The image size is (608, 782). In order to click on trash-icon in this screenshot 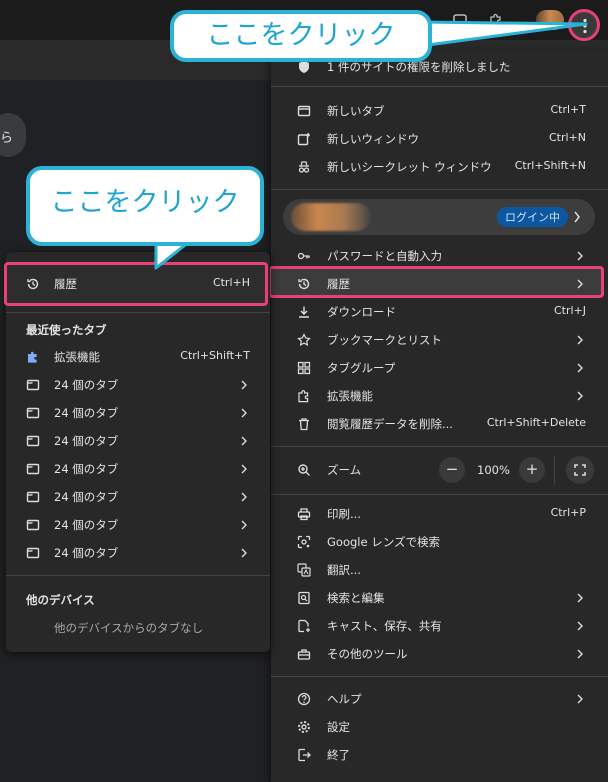, I will do `click(304, 424)`.